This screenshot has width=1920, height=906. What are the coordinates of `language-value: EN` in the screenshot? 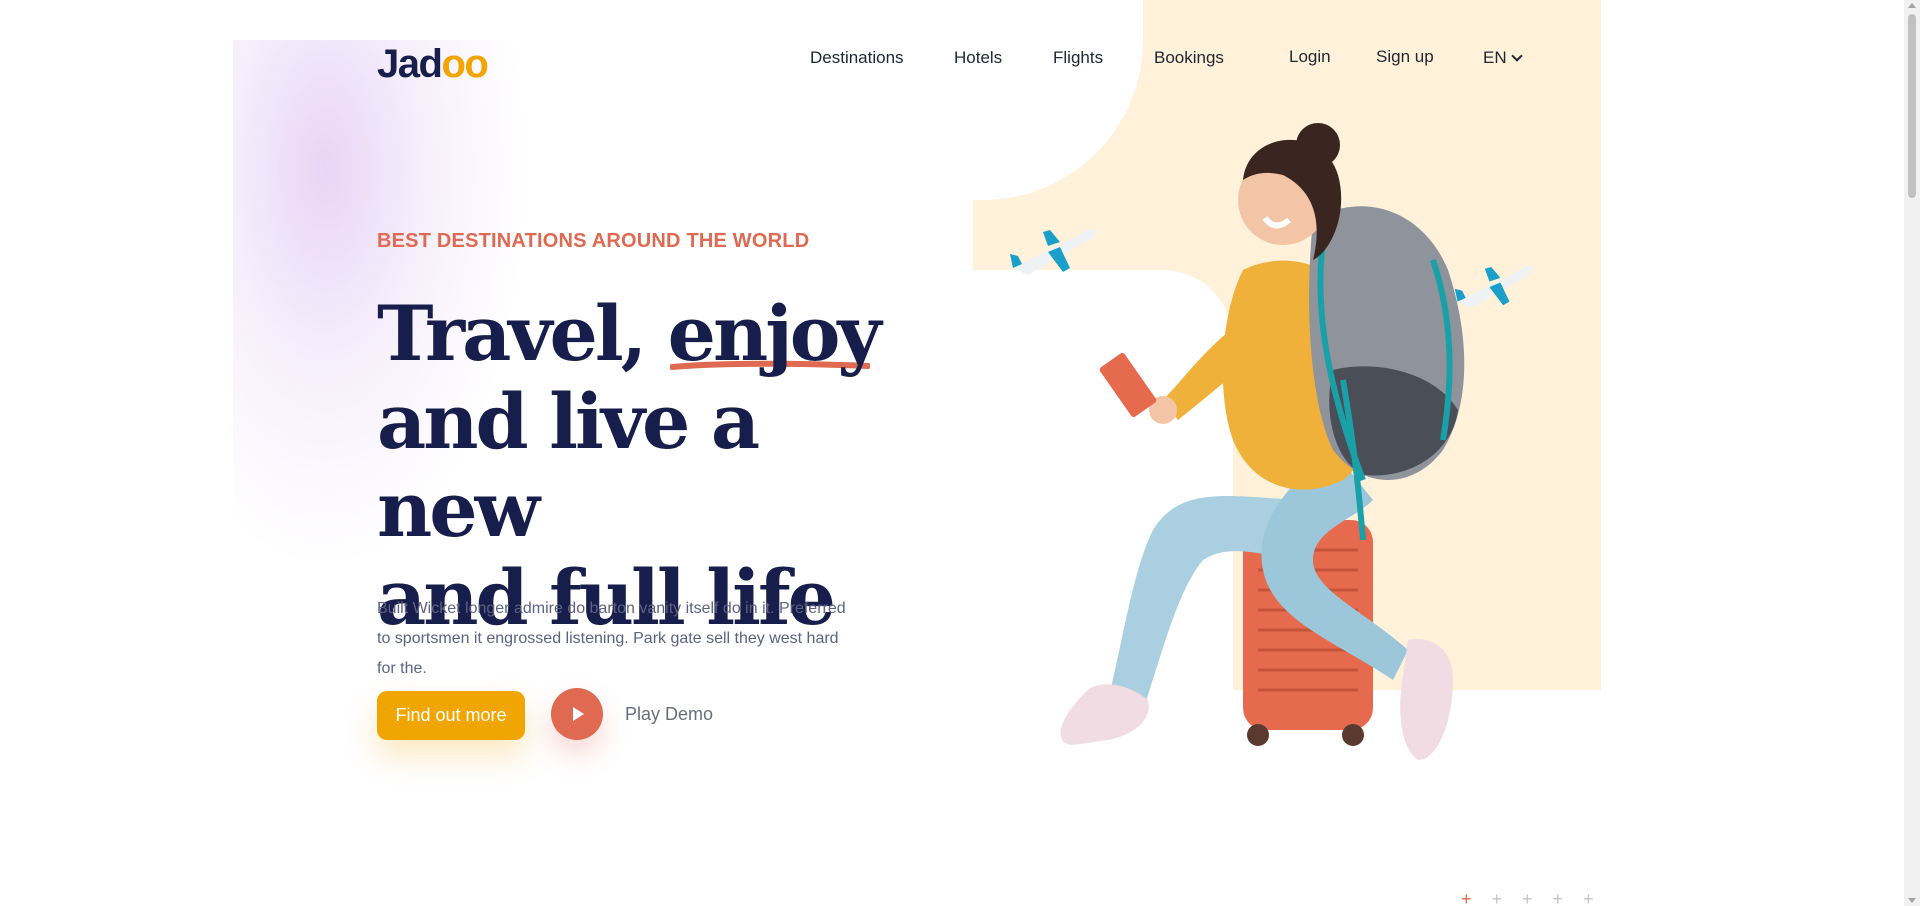 It's located at (1495, 57).